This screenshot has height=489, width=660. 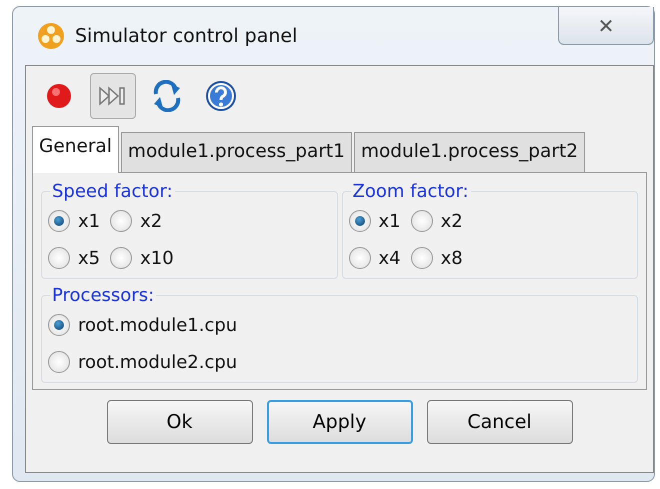 What do you see at coordinates (75, 149) in the screenshot?
I see `tab: General` at bounding box center [75, 149].